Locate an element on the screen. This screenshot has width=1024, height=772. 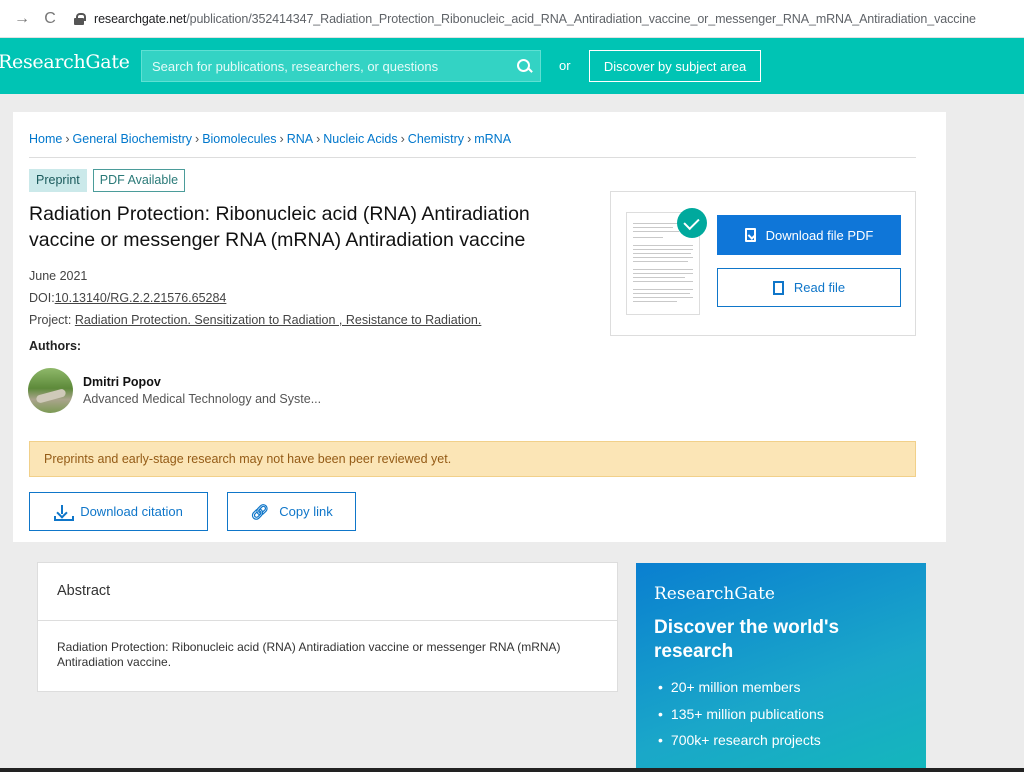
download-pdf-label: Download file PDF is located at coordinates (819, 235).